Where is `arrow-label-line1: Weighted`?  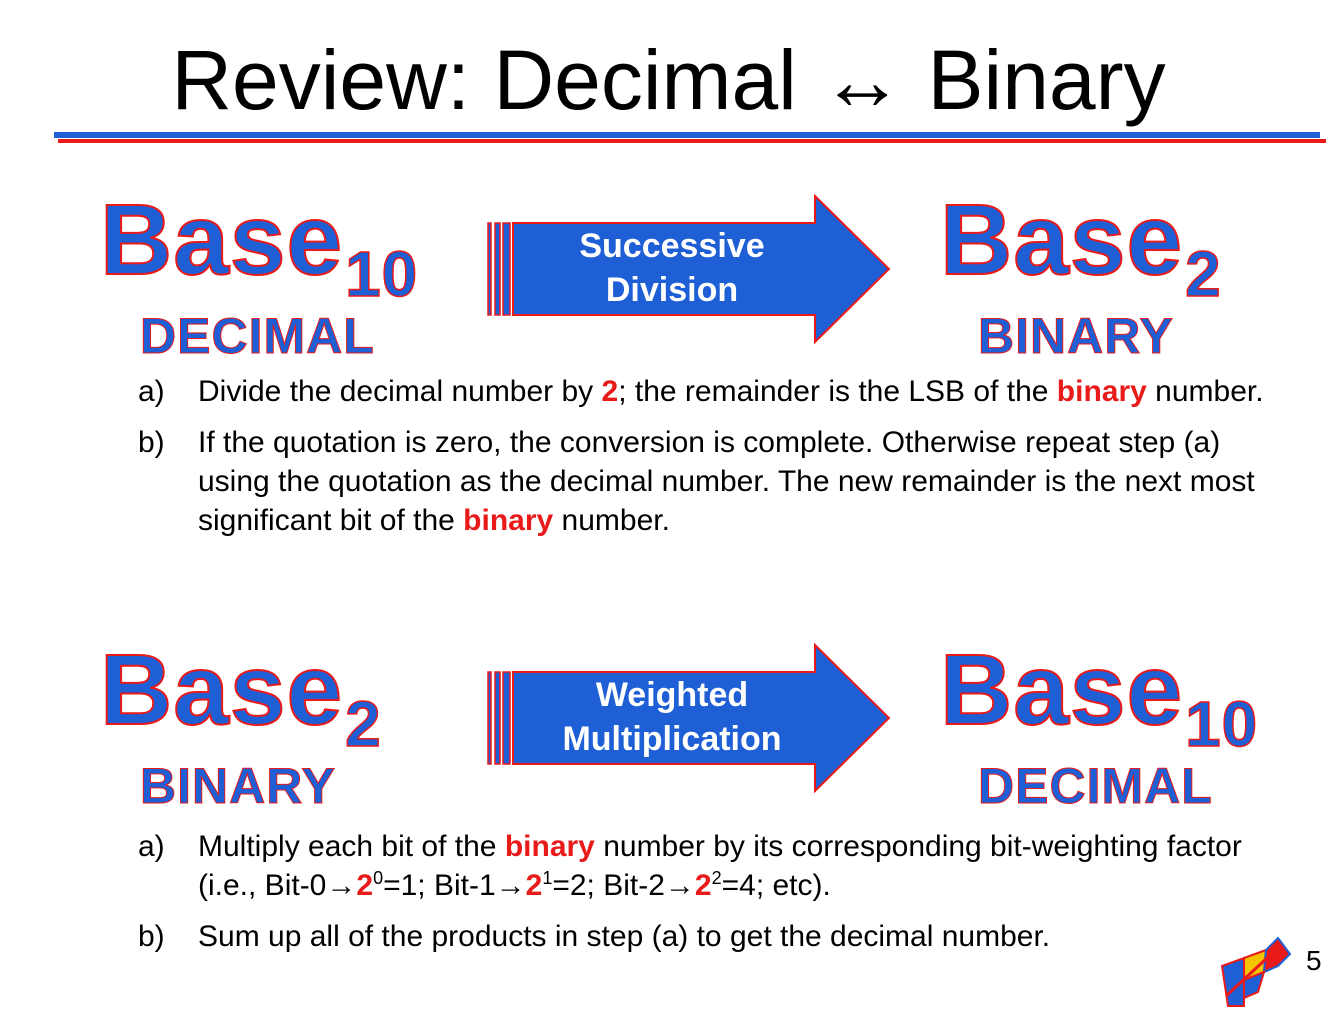
arrow-label-line1: Weighted is located at coordinates (672, 695).